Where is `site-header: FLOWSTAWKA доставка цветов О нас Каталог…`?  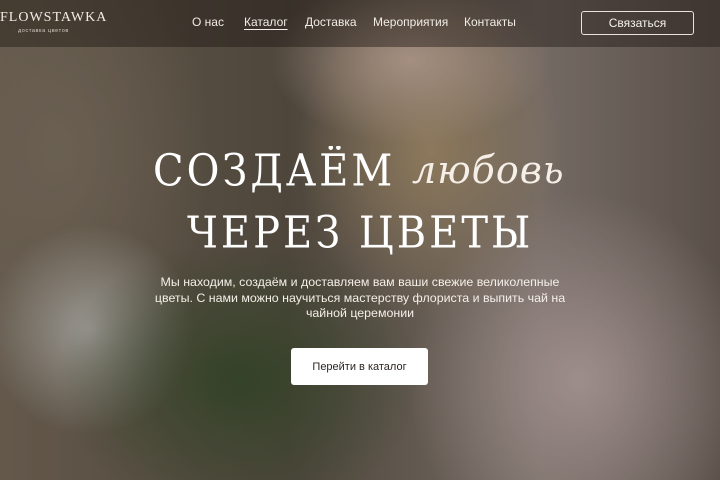
site-header: FLOWSTAWKA доставка цветов О нас Каталог… is located at coordinates (360, 23).